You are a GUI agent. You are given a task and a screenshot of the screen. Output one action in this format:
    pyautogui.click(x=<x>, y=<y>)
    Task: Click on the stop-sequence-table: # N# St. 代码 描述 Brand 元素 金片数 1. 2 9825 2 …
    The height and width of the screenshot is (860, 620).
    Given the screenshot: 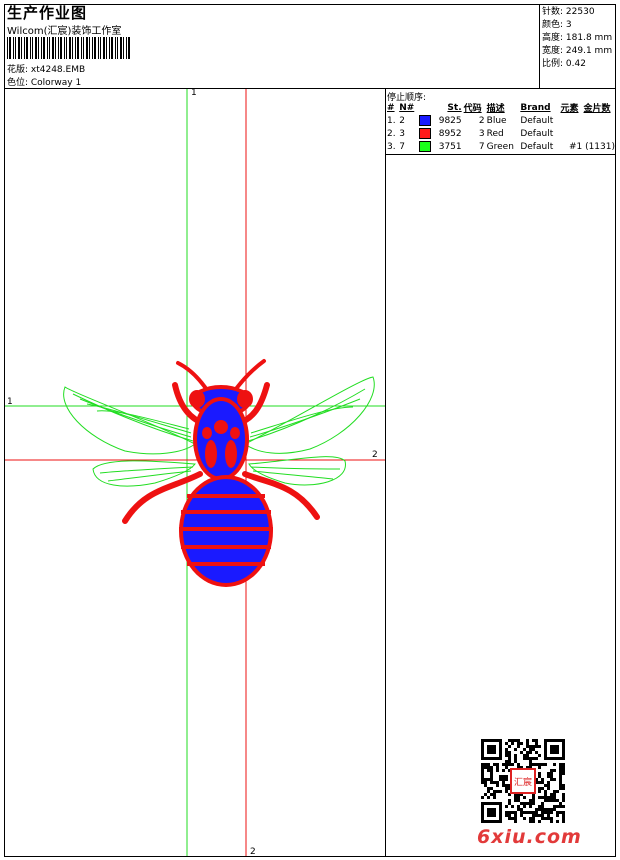 What is the action you would take?
    pyautogui.click(x=501, y=127)
    